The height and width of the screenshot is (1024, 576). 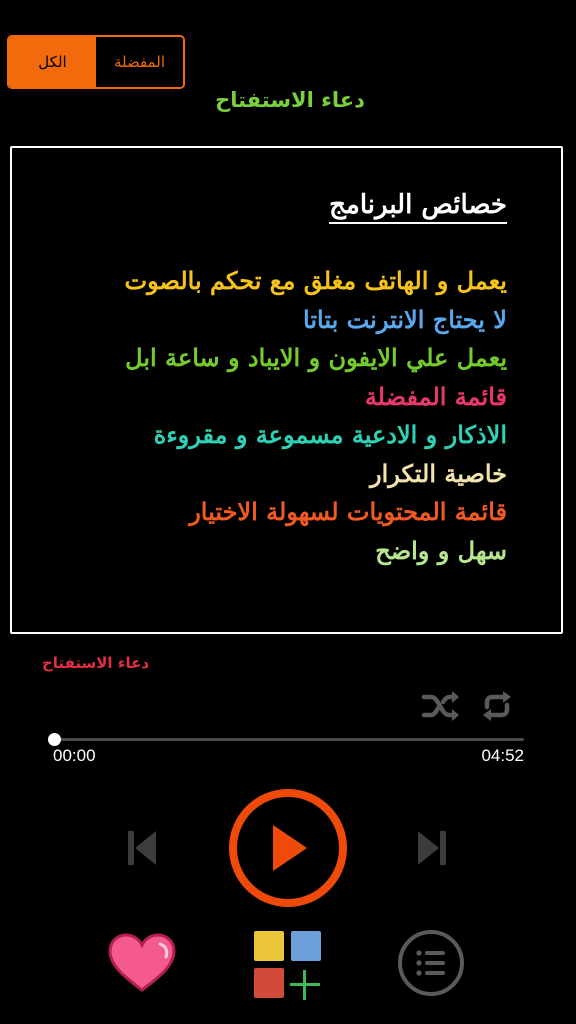 I want to click on progress-bar, so click(x=286, y=739).